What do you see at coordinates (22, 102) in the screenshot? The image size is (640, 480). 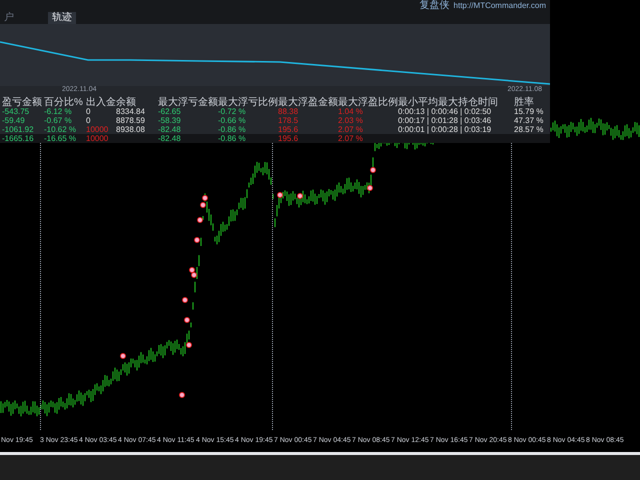 I see `column-header: 盈亏金额` at bounding box center [22, 102].